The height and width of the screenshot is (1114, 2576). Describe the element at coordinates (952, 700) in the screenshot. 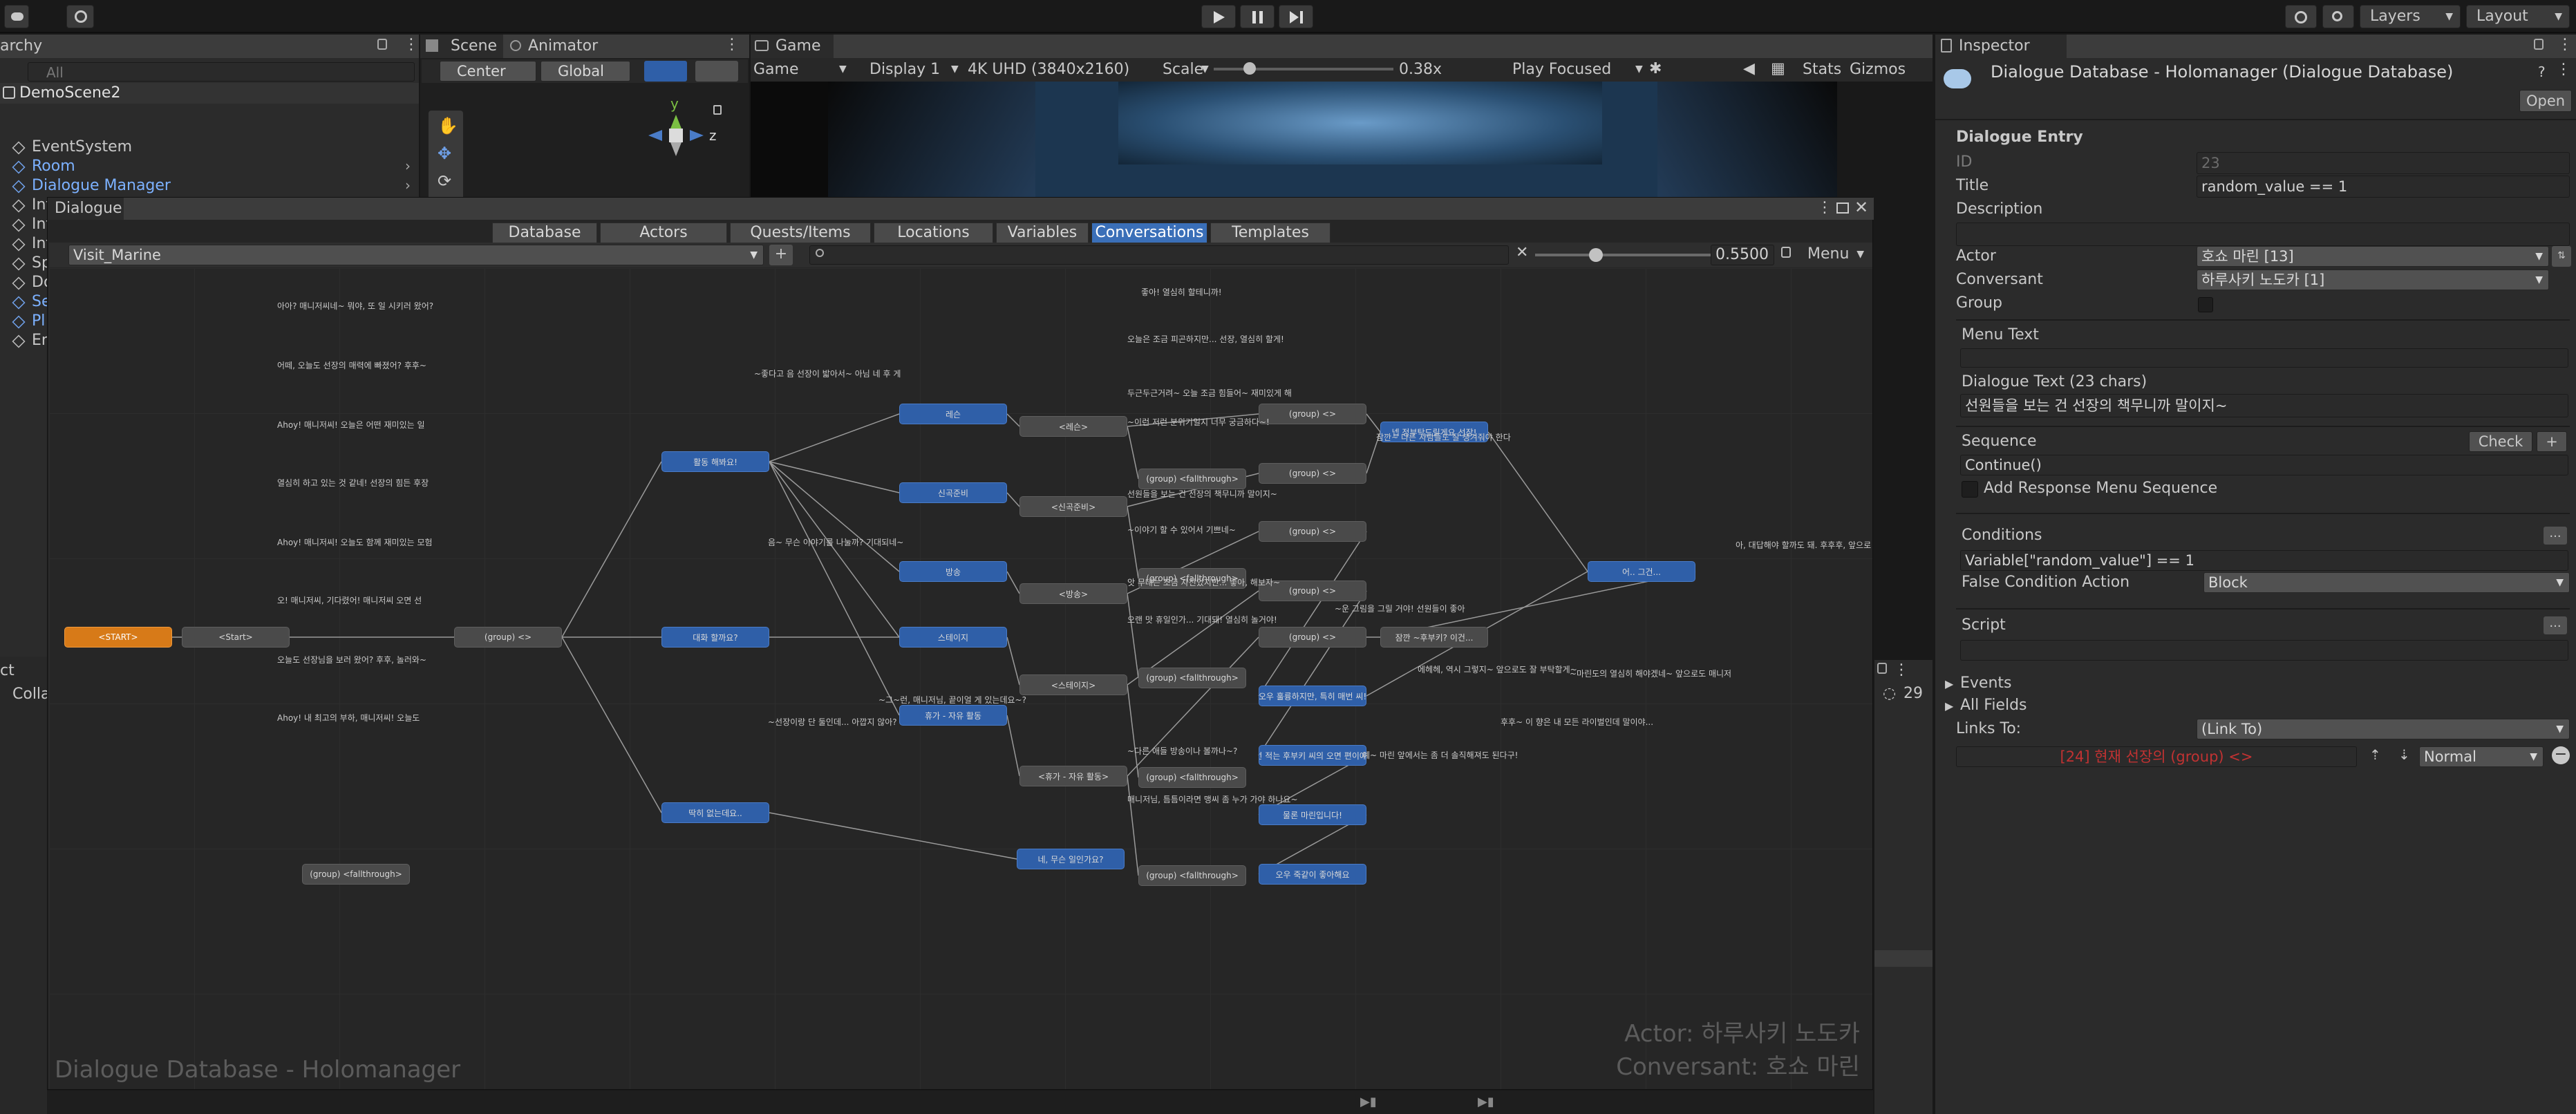

I see `dialogue-line-text: ~그~런, 매니저님, 끝이얼 게 있는데요~?` at that location.